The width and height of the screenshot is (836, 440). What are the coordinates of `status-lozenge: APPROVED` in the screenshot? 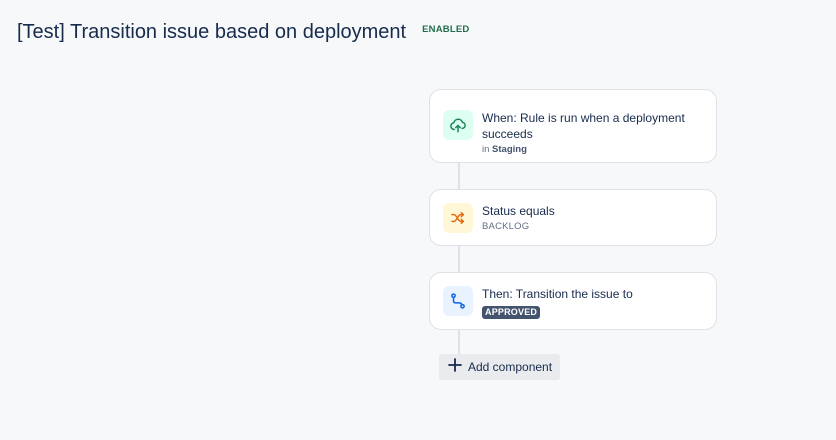 It's located at (511, 312).